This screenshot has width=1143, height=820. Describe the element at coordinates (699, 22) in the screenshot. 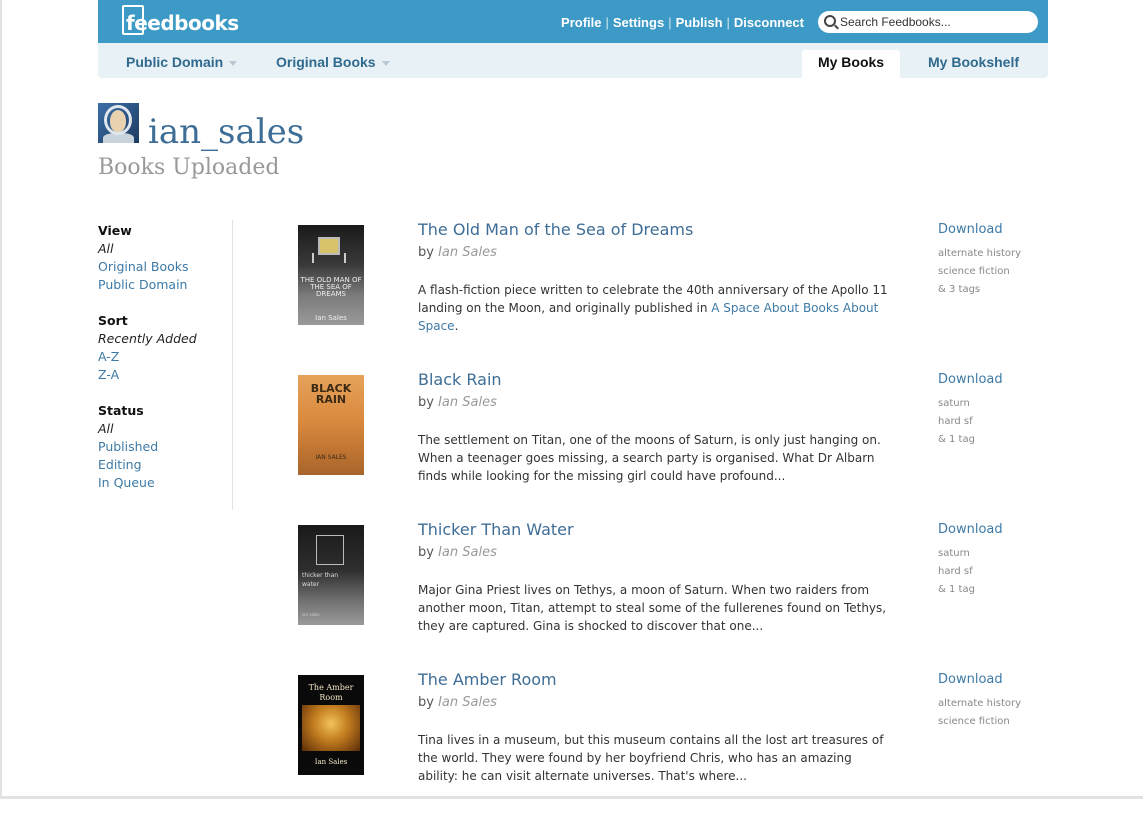

I see `publish-link: Publish` at that location.